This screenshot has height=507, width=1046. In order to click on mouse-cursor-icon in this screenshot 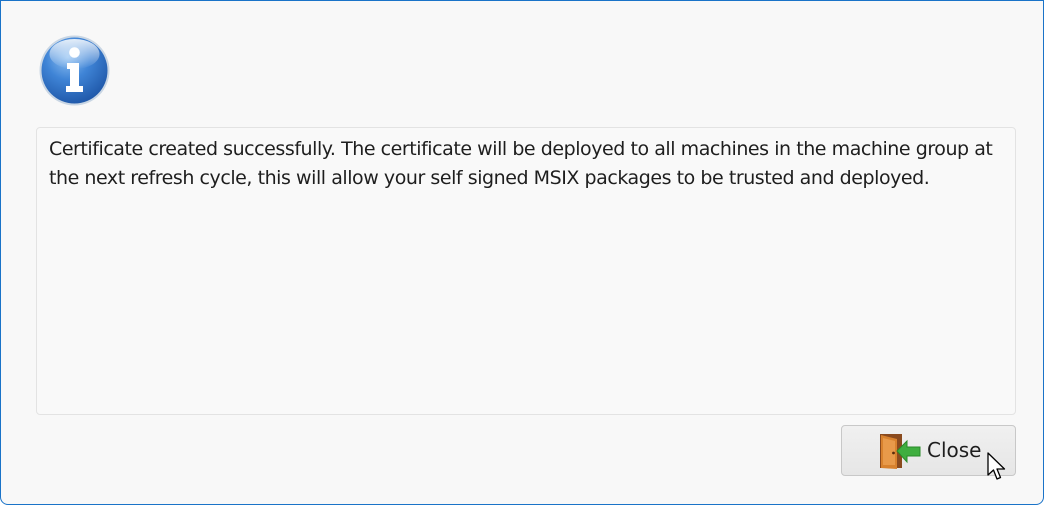, I will do `click(996, 466)`.